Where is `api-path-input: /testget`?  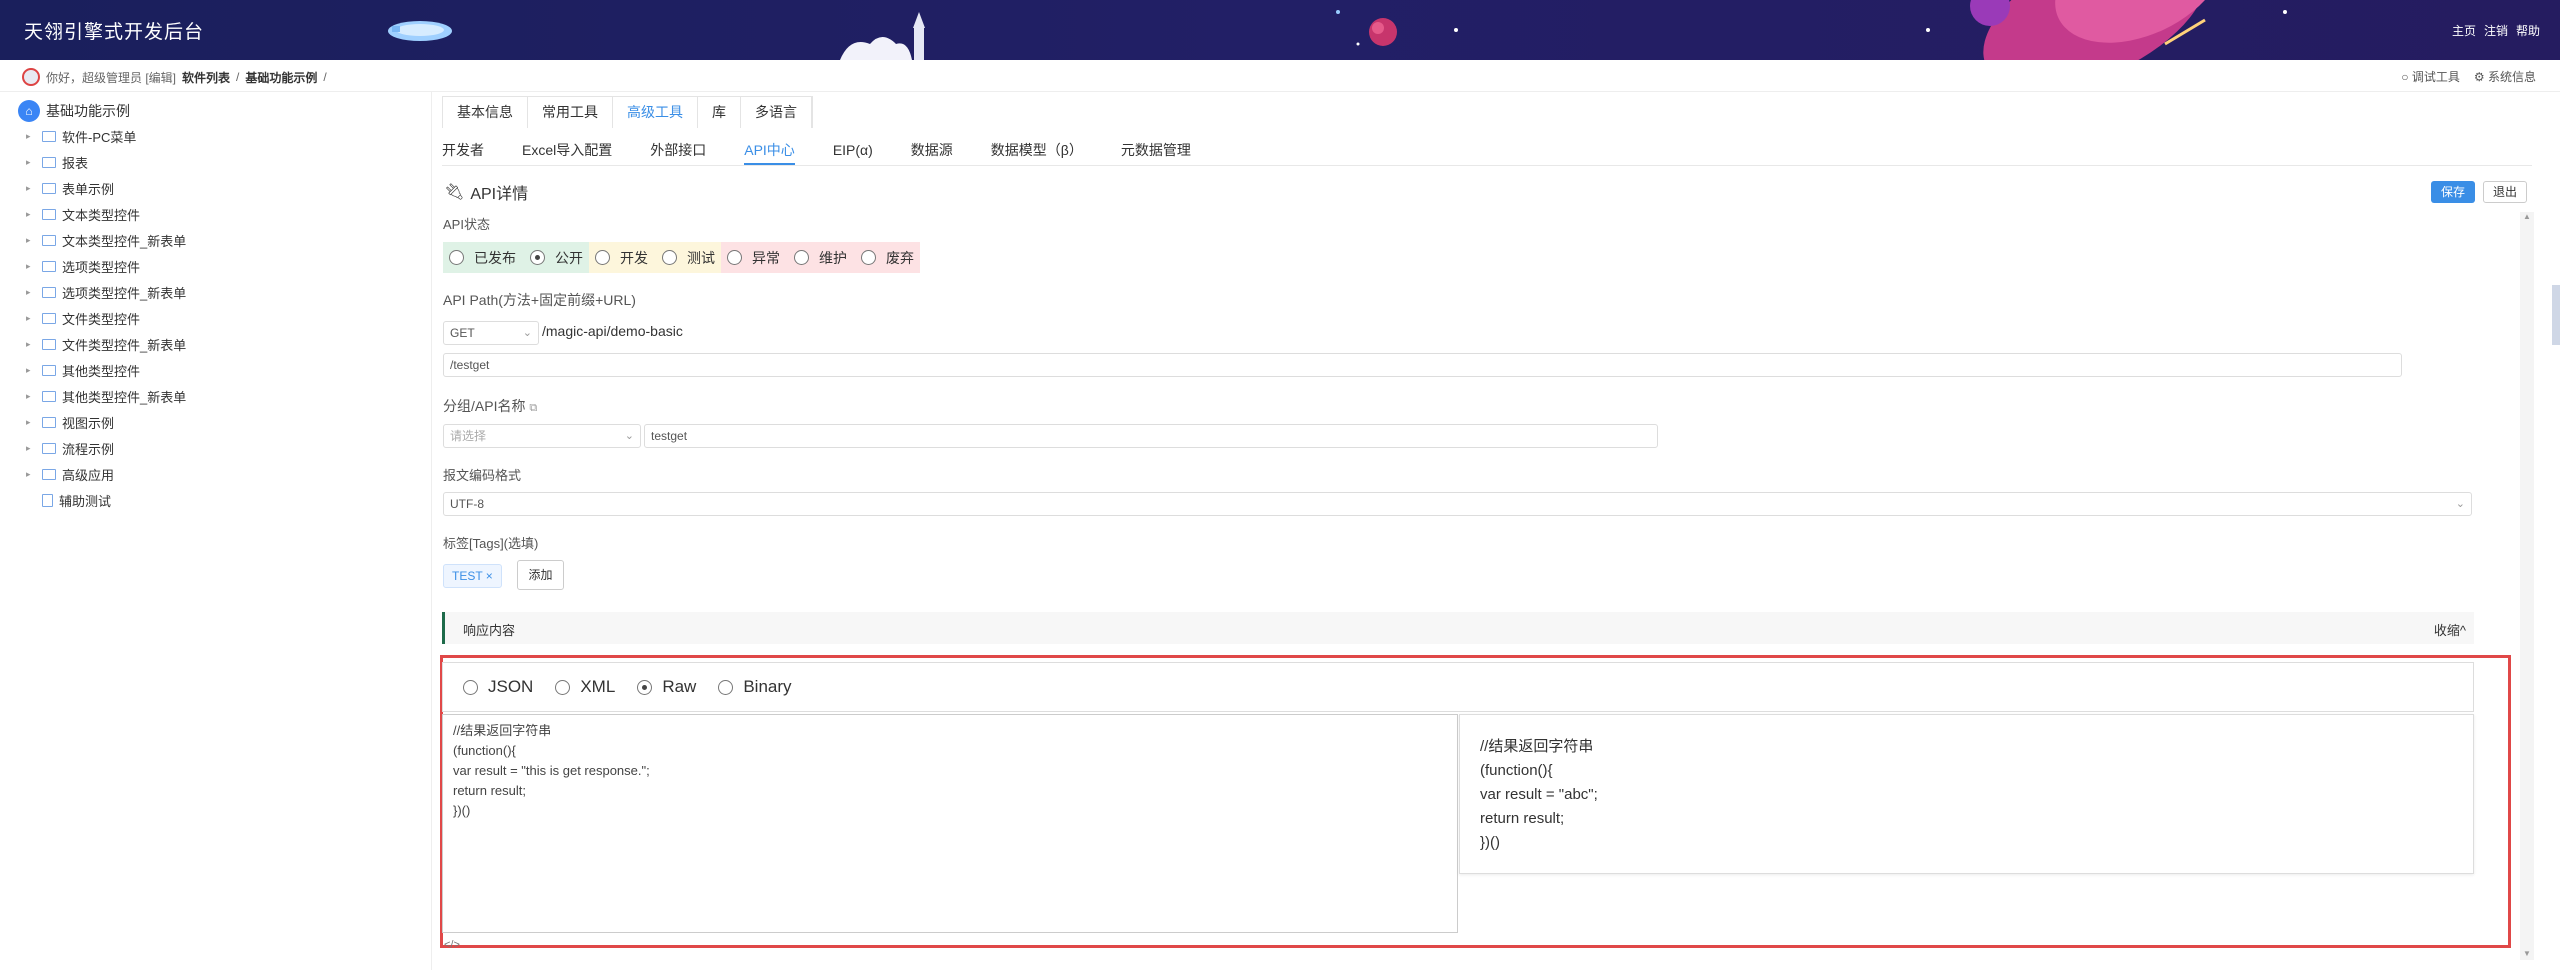
api-path-input: /testget is located at coordinates (1422, 365).